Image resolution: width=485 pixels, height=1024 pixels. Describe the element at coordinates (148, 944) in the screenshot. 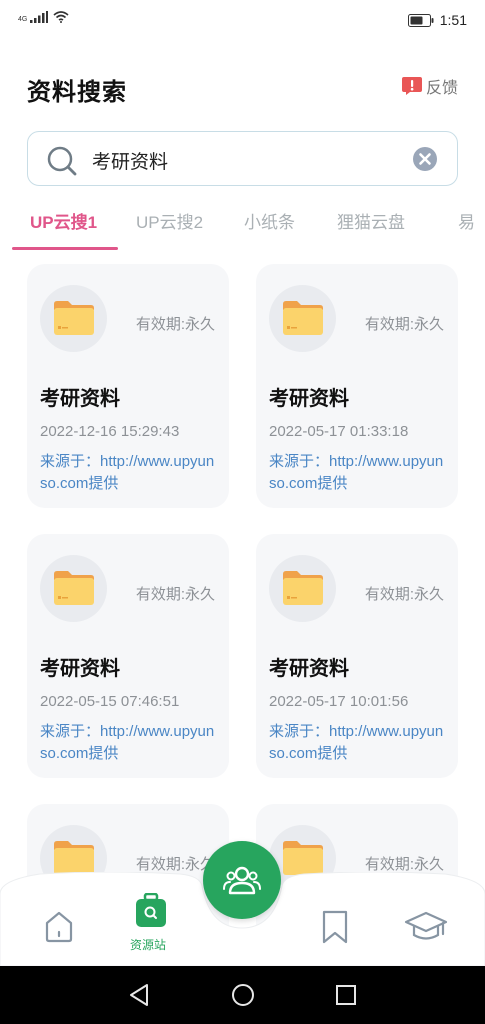

I see `nav-label-resource: 资源站` at that location.